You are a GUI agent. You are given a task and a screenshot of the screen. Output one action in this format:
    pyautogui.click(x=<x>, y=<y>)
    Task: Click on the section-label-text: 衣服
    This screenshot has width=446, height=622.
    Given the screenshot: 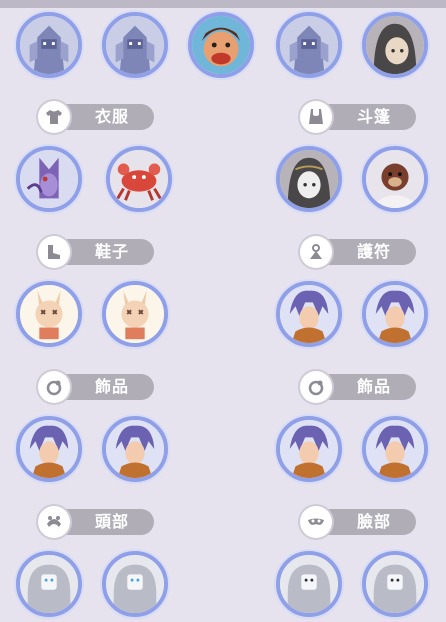 What is the action you would take?
    pyautogui.click(x=111, y=116)
    